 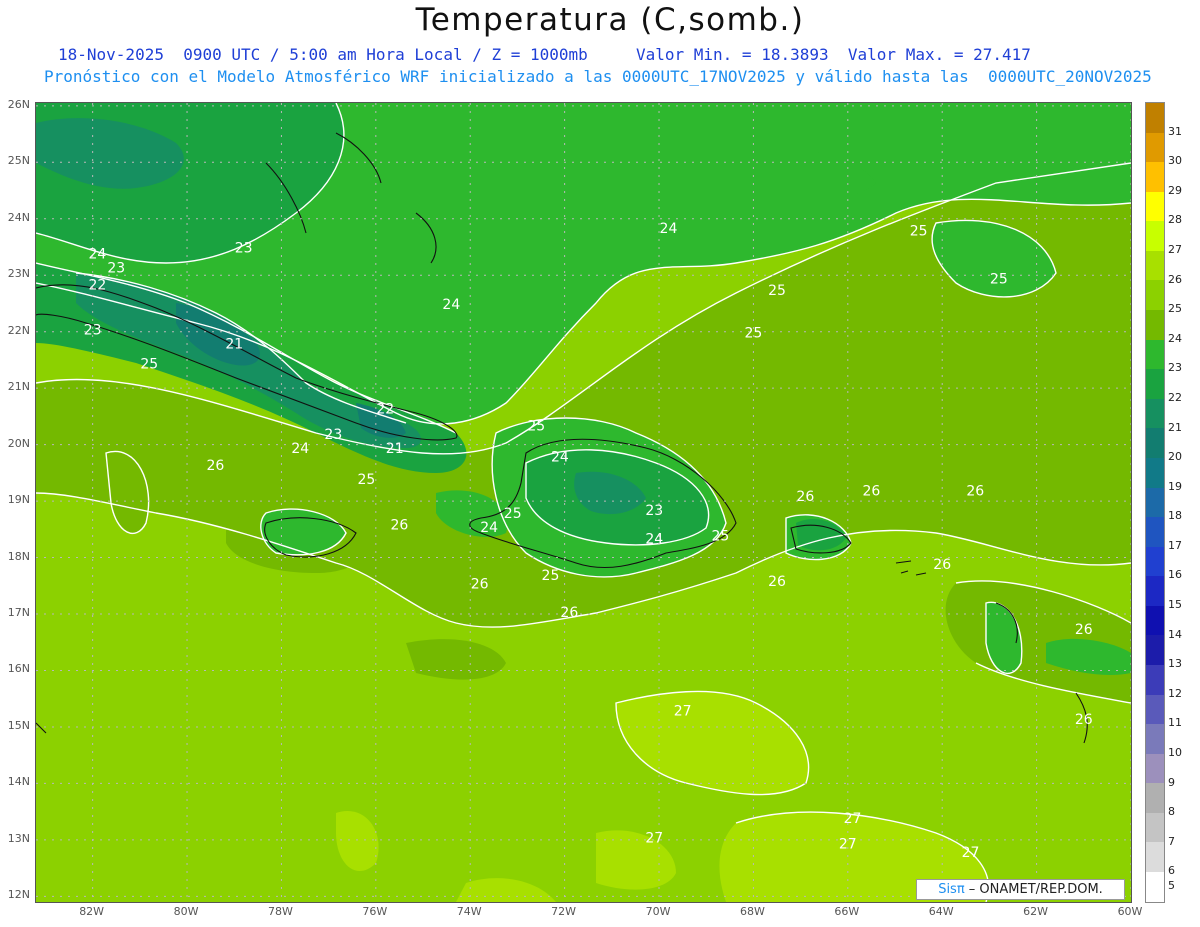 What do you see at coordinates (941, 911) in the screenshot?
I see `longitude-tick-label: 64W` at bounding box center [941, 911].